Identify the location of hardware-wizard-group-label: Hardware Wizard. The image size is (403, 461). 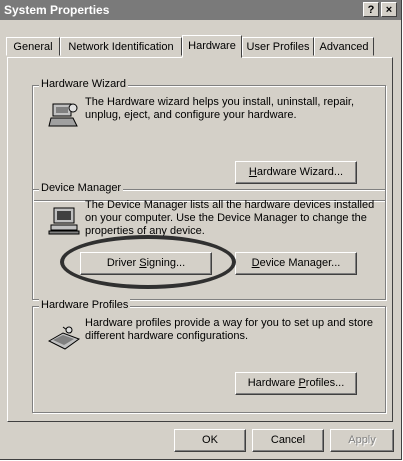
(83, 84).